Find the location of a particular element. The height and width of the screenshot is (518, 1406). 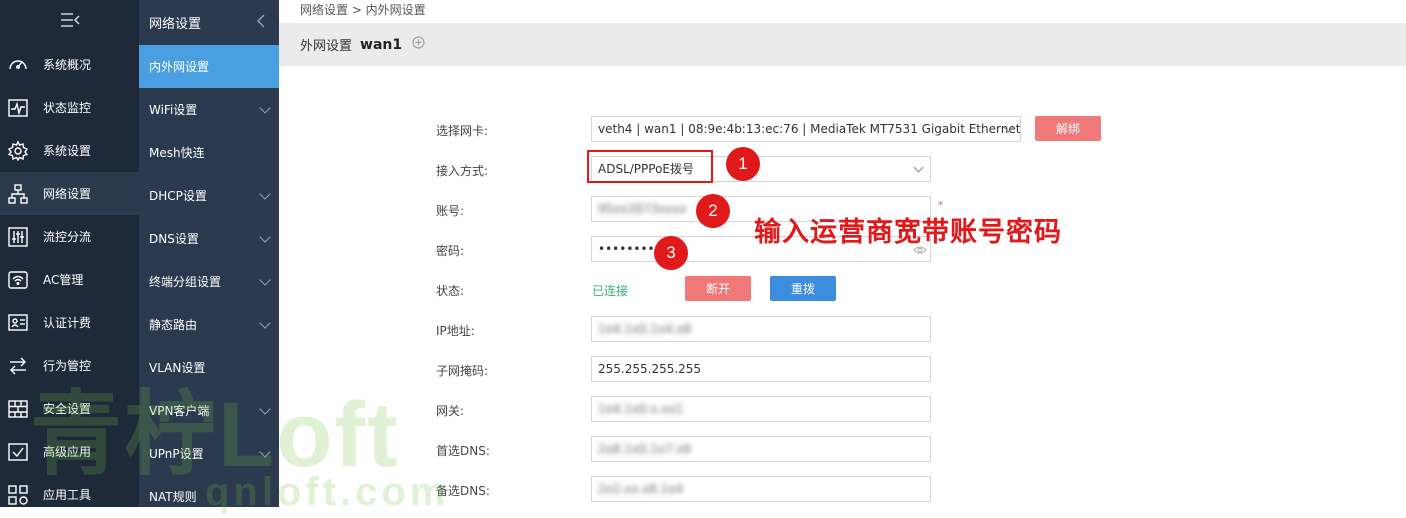

sidebar-item-label: 系统概况 is located at coordinates (67, 65).